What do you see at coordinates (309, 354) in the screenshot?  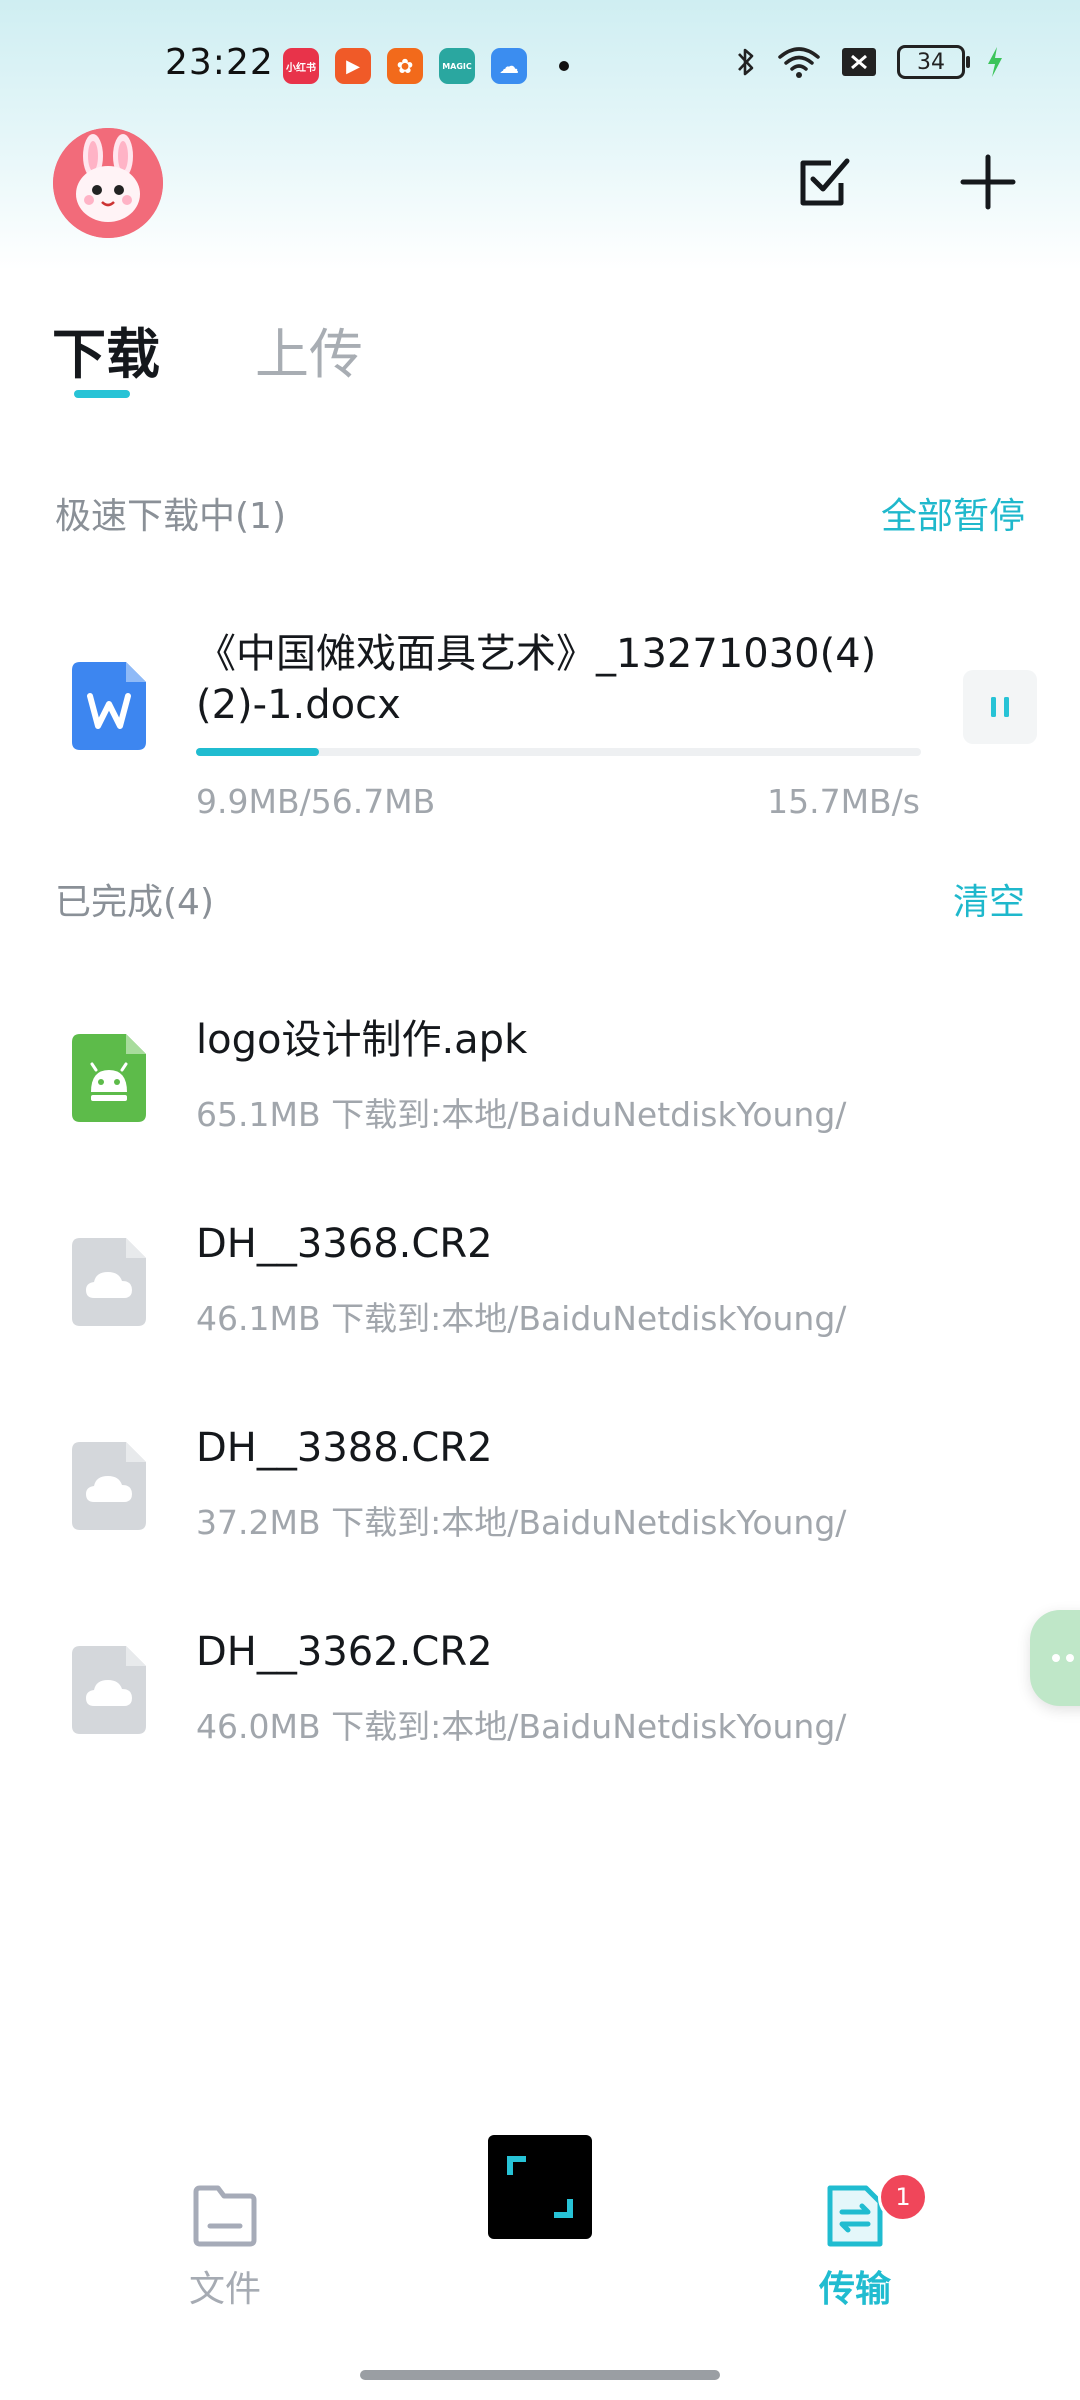 I see `tab-upload-label: 上传` at bounding box center [309, 354].